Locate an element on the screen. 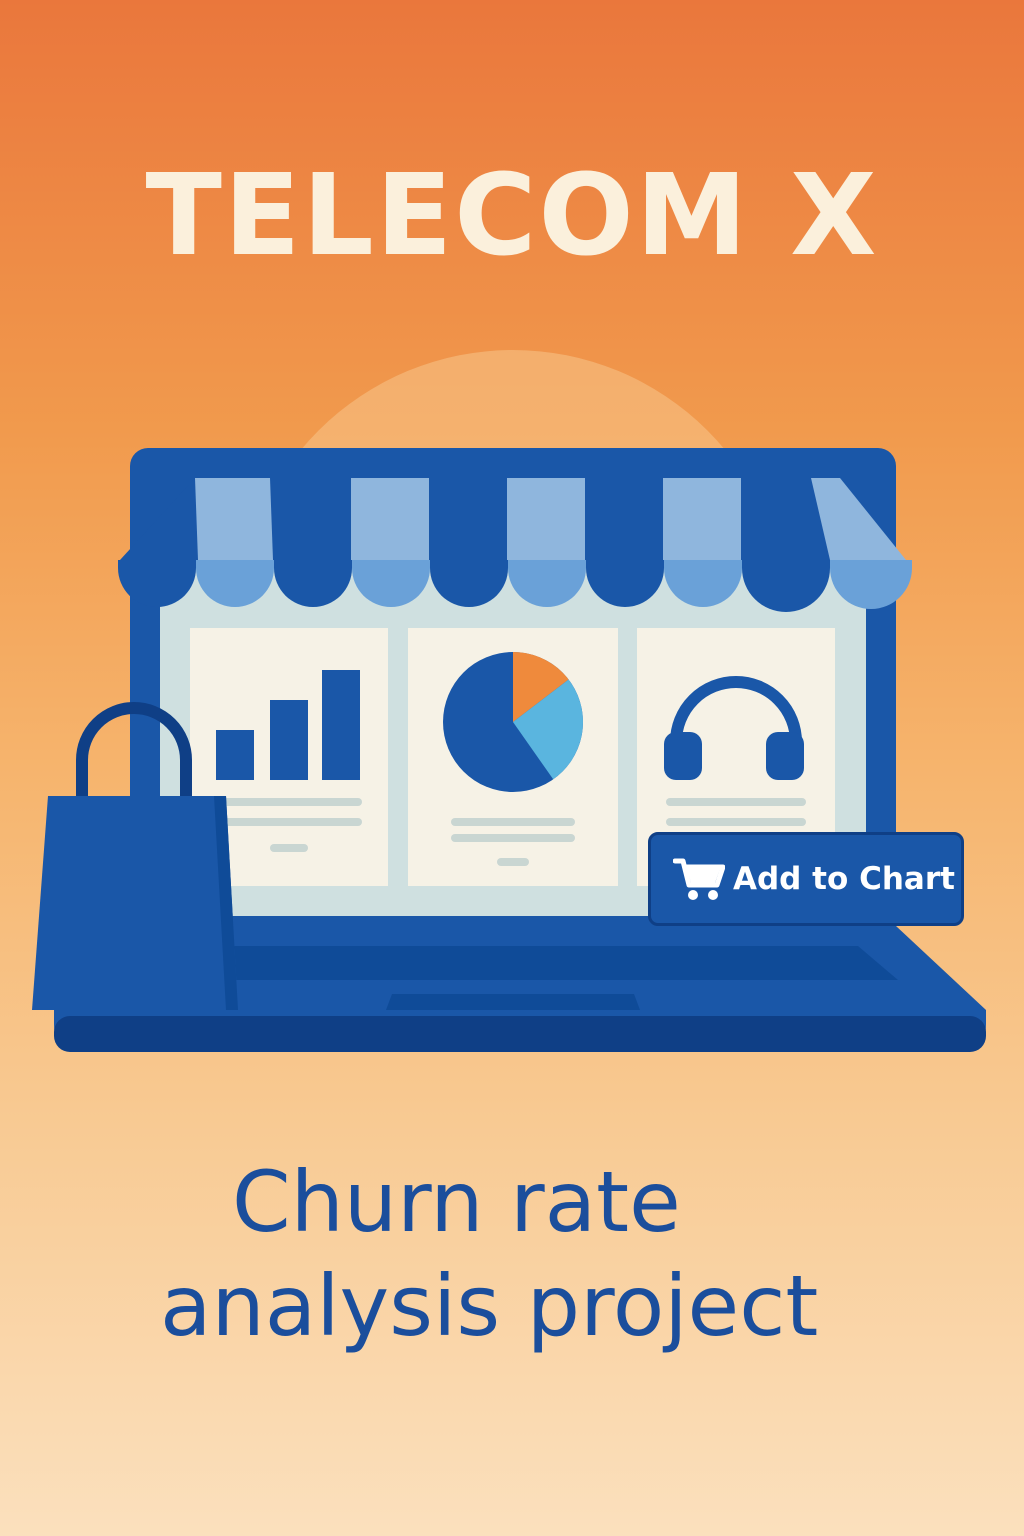 Image resolution: width=1024 pixels, height=1536 pixels. poster-subtitle: Churn rate analysis project is located at coordinates (512, 1254).